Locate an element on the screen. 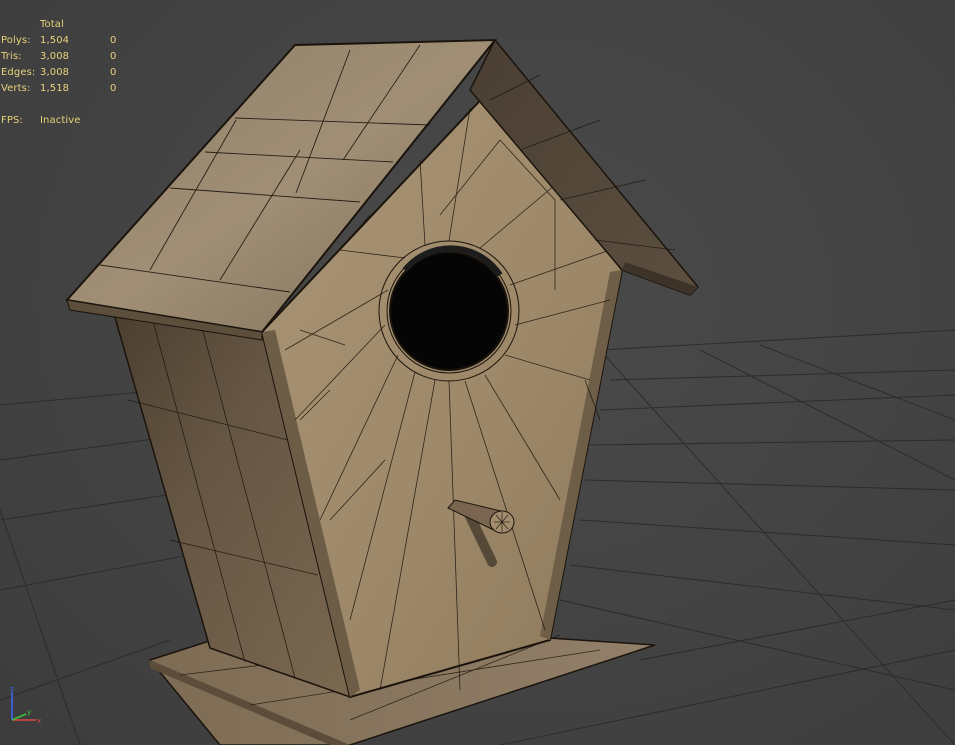  svg-text: z is located at coordinates (12, 689).